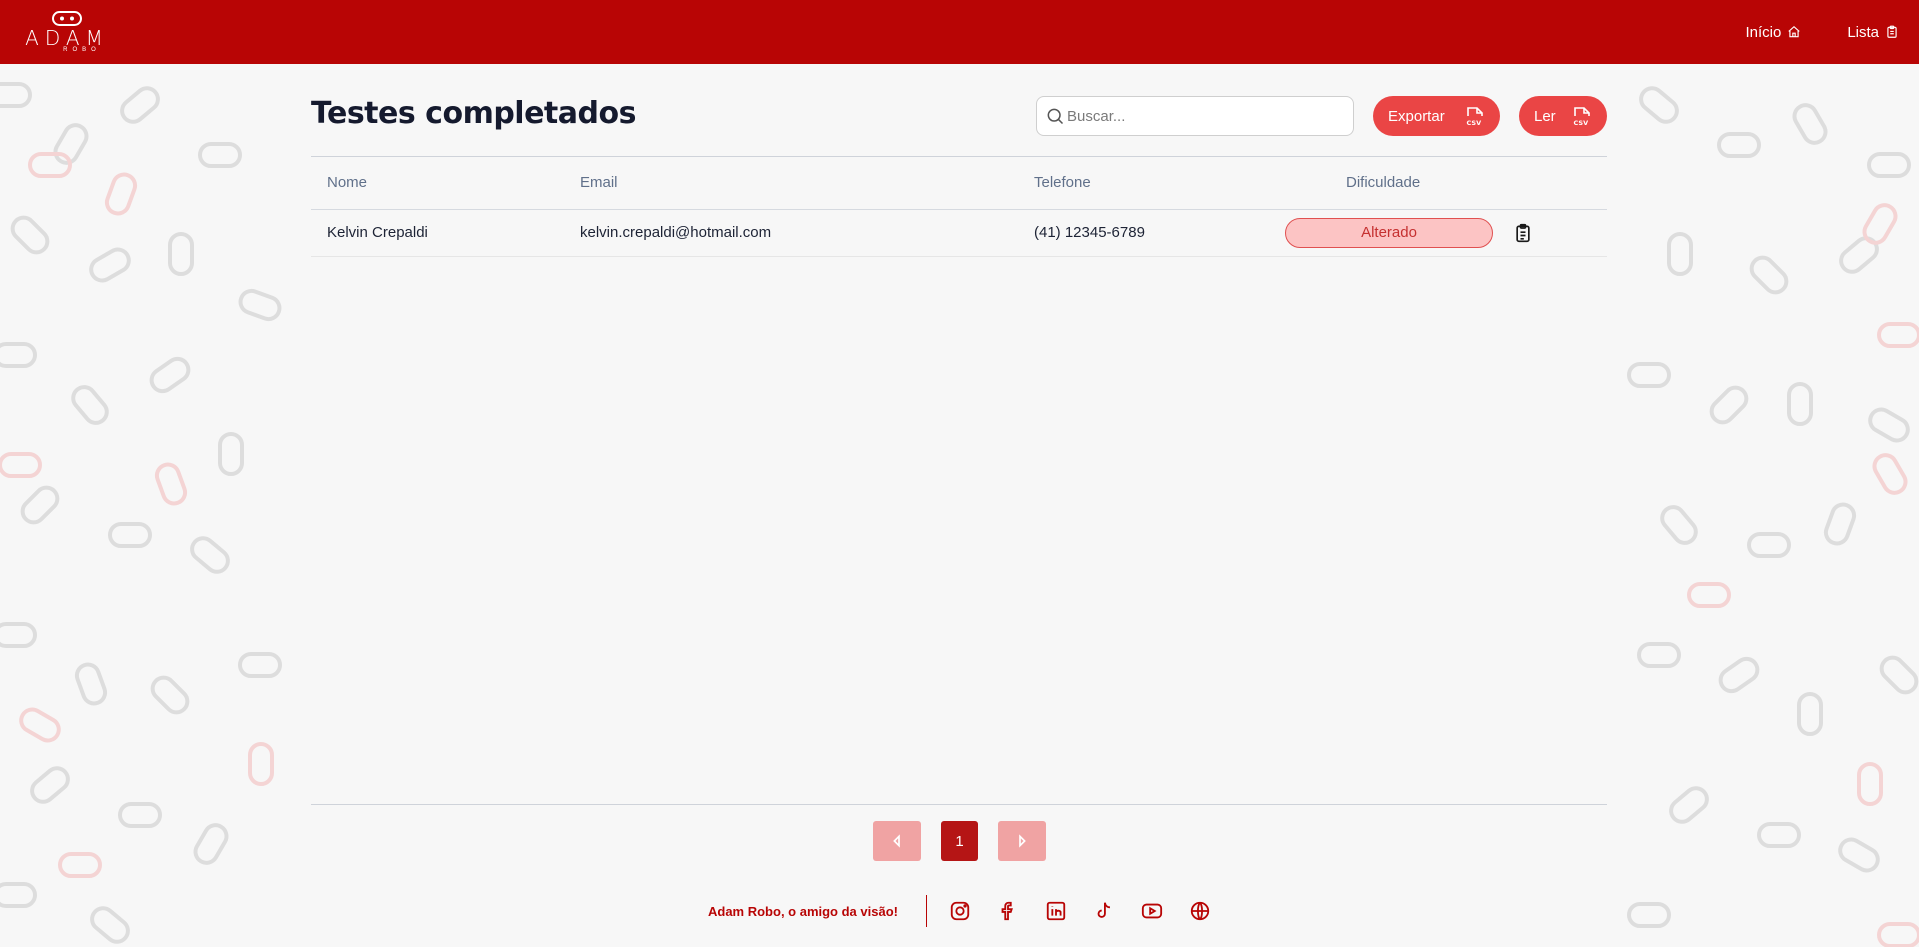 The width and height of the screenshot is (1919, 947). I want to click on linkedin-icon, so click(1056, 911).